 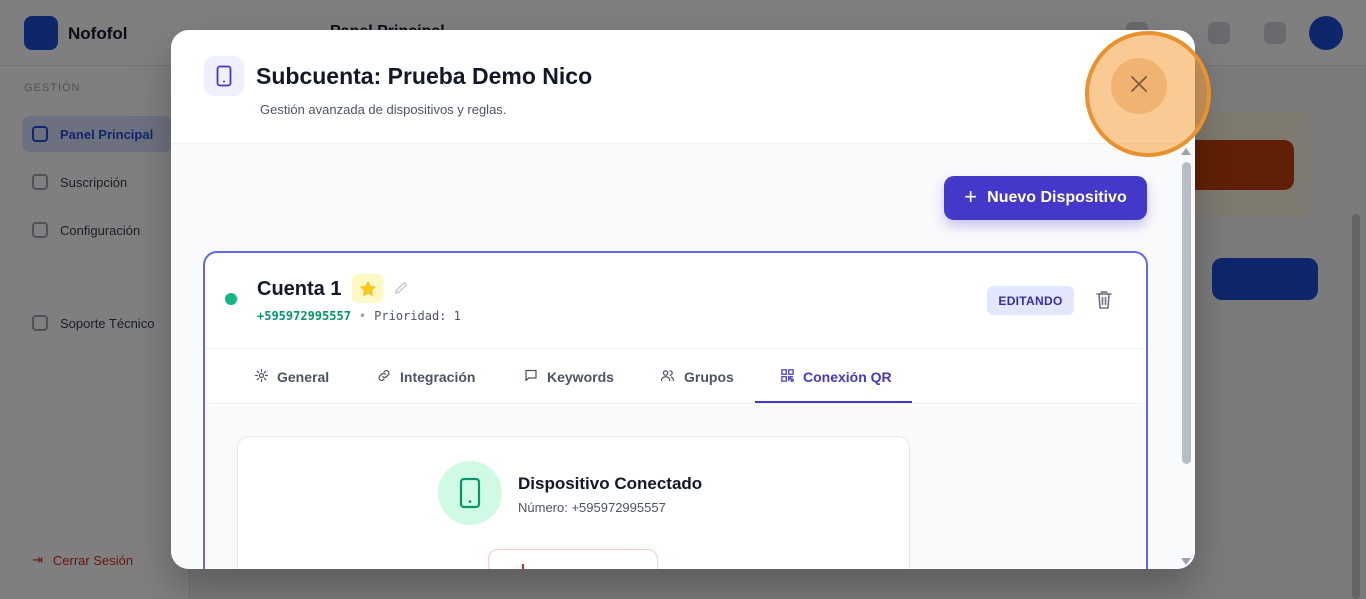 I want to click on active-tab-indicator, so click(x=833, y=402).